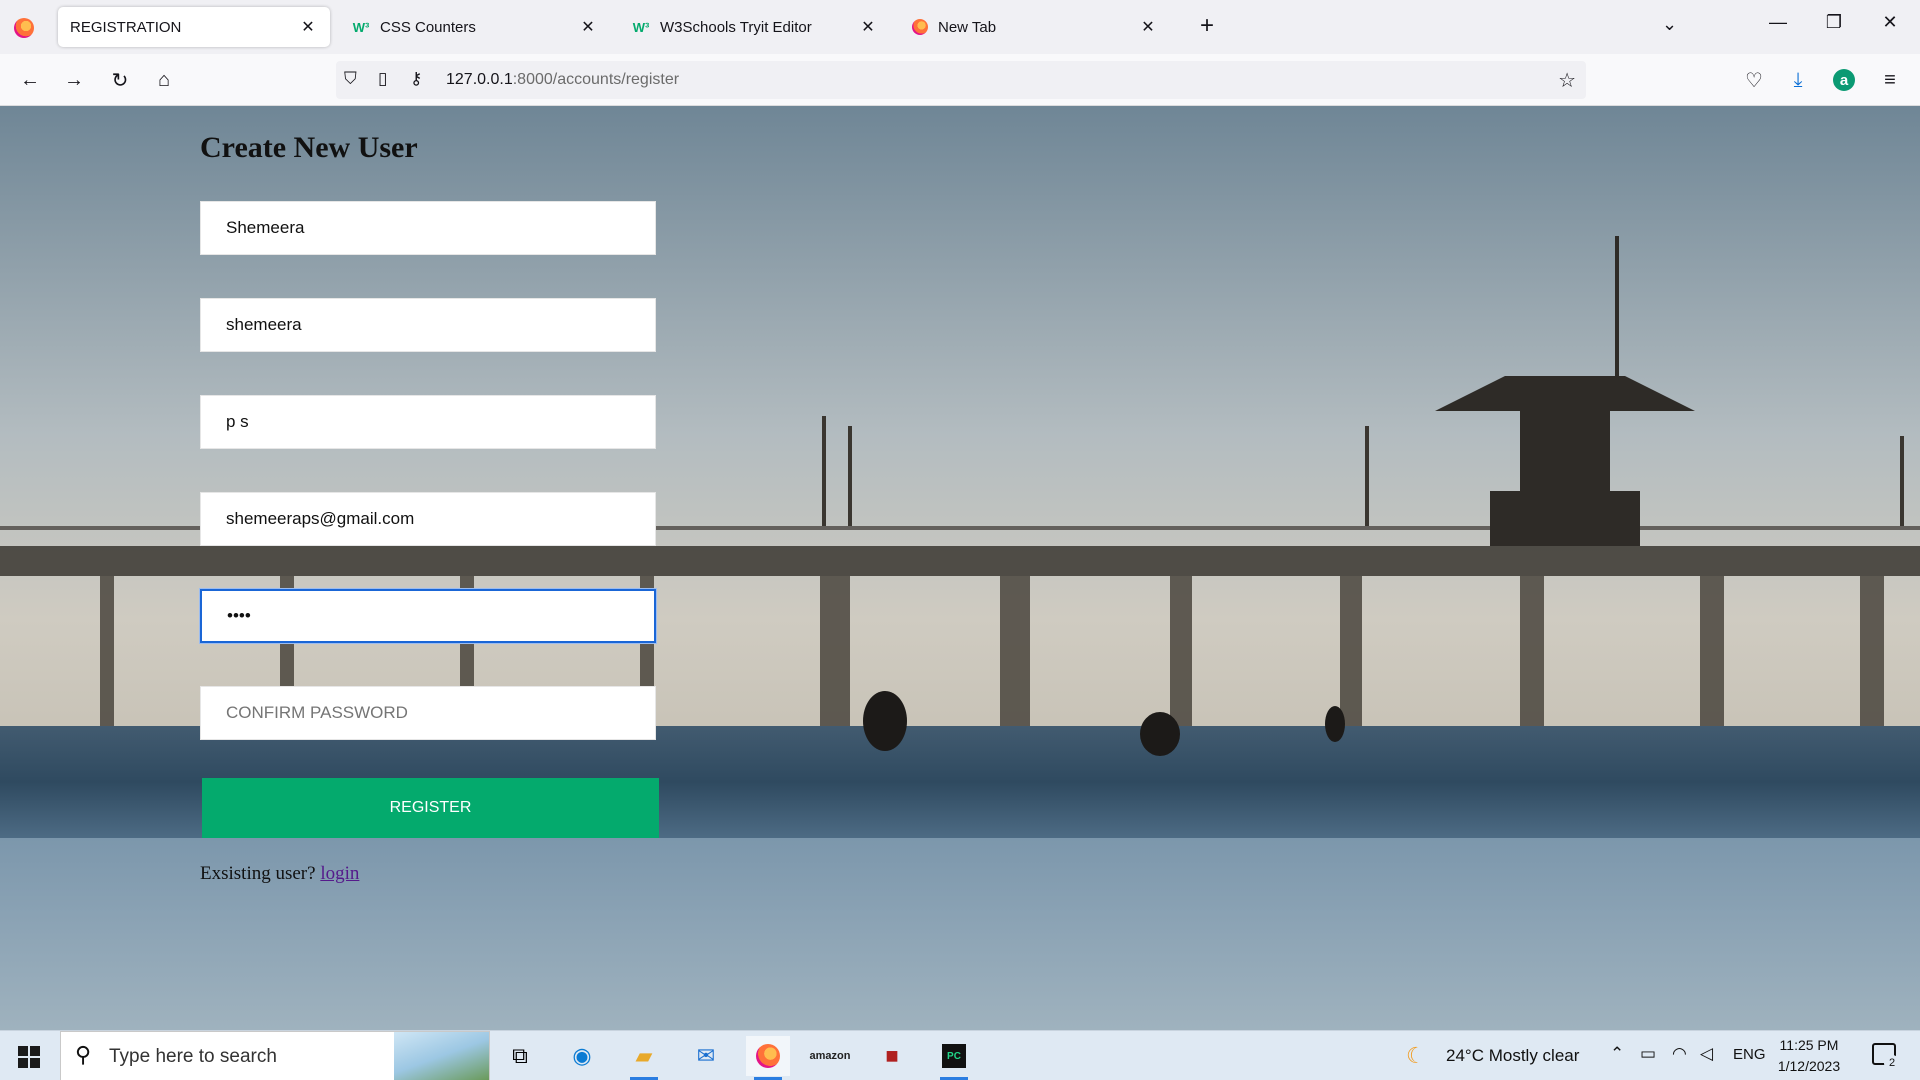  Describe the element at coordinates (1567, 80) in the screenshot. I see `bookmark-star-icon: ☆` at that location.